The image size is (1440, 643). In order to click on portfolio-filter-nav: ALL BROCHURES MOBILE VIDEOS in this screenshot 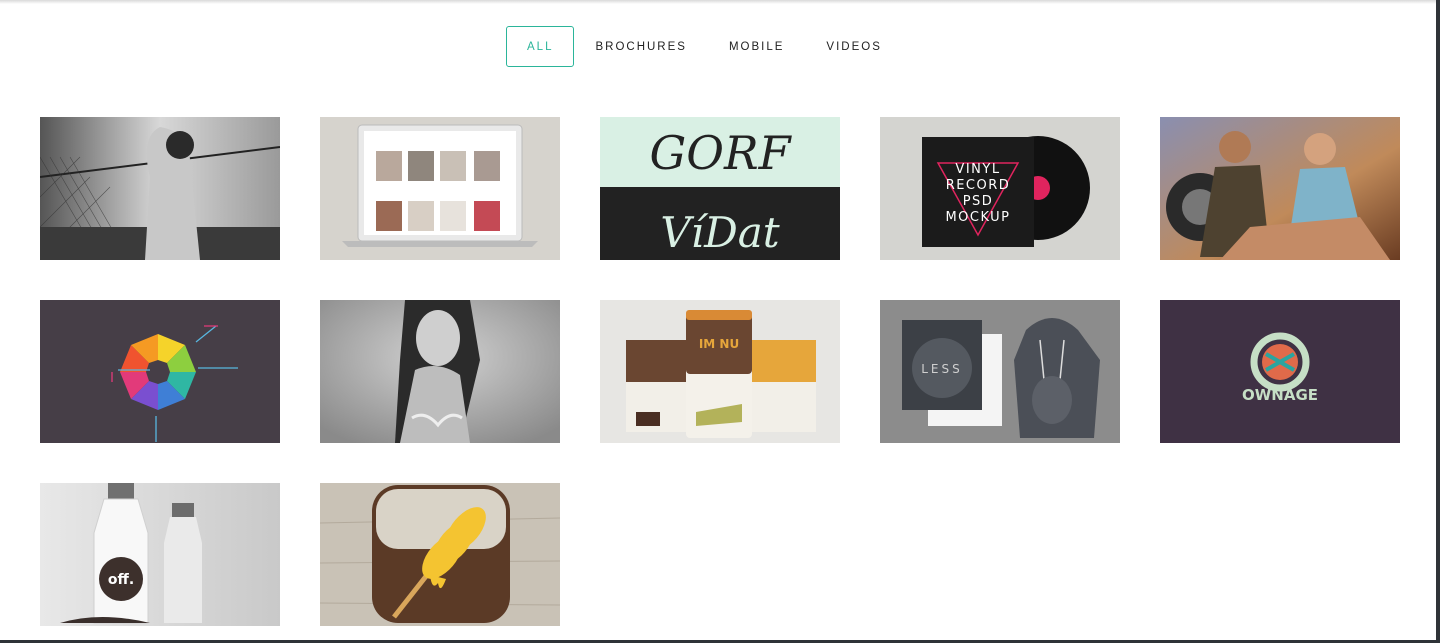, I will do `click(704, 46)`.